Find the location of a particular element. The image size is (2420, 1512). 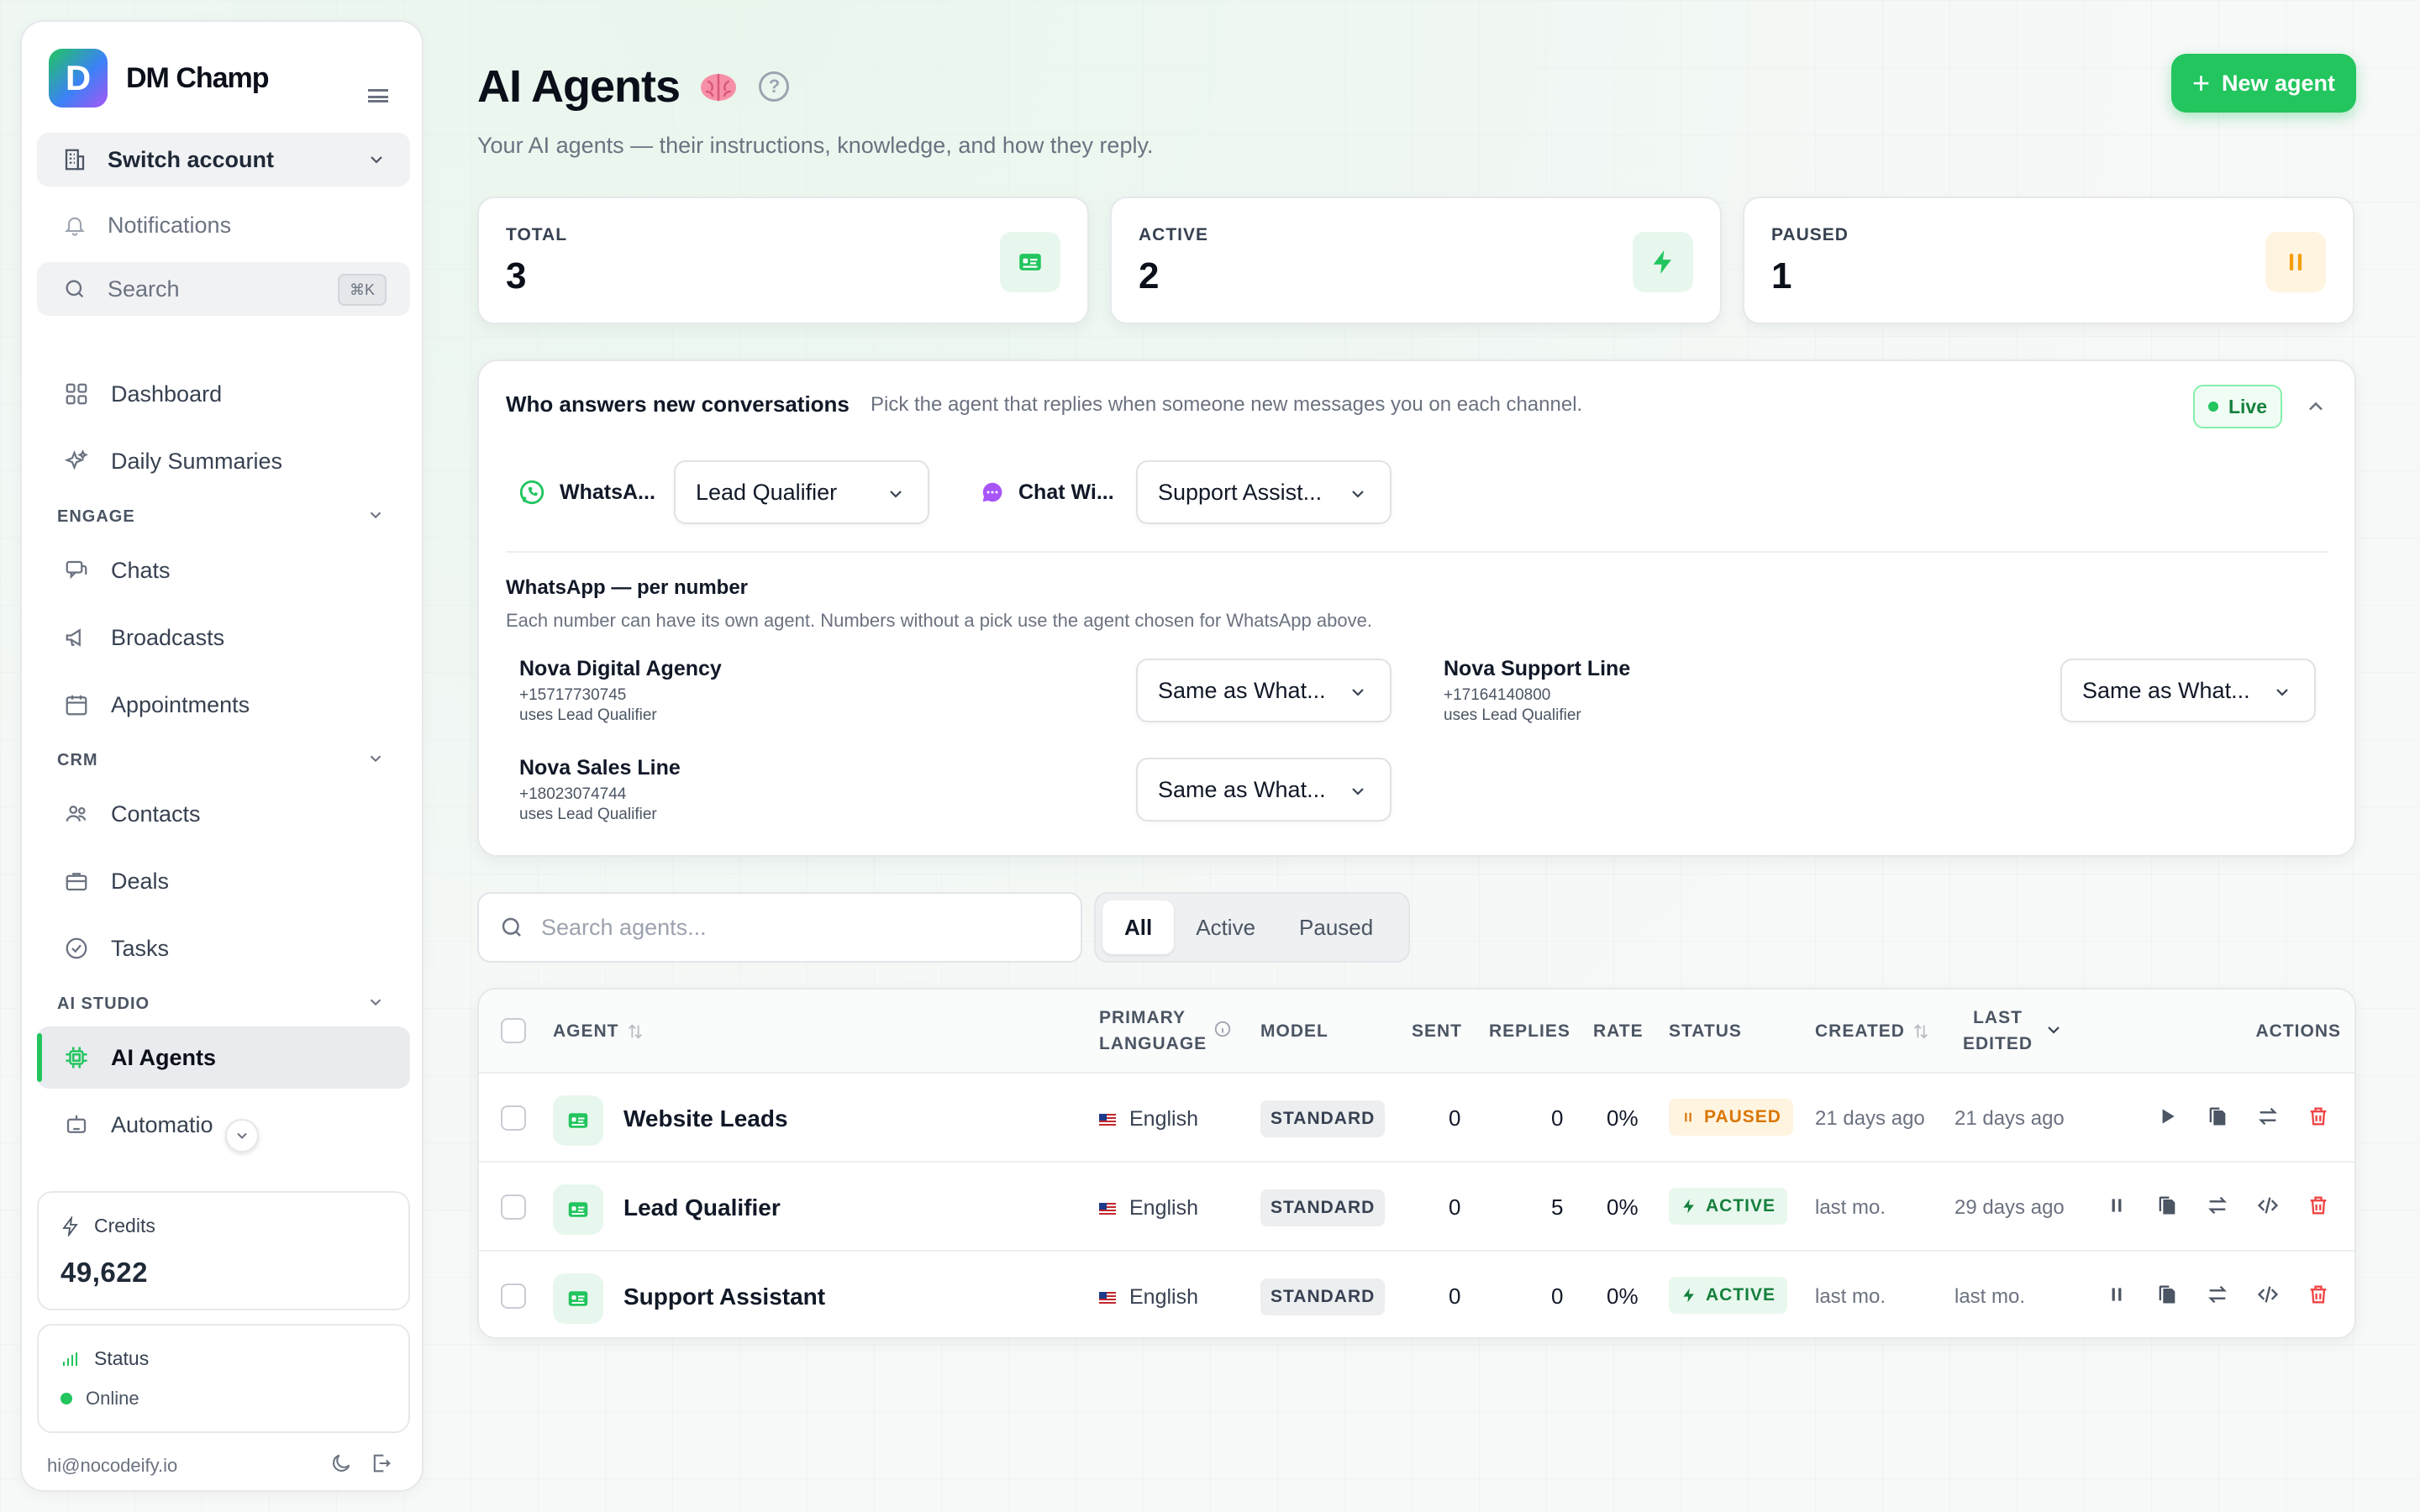

filter-paused: Paused is located at coordinates (1336, 927).